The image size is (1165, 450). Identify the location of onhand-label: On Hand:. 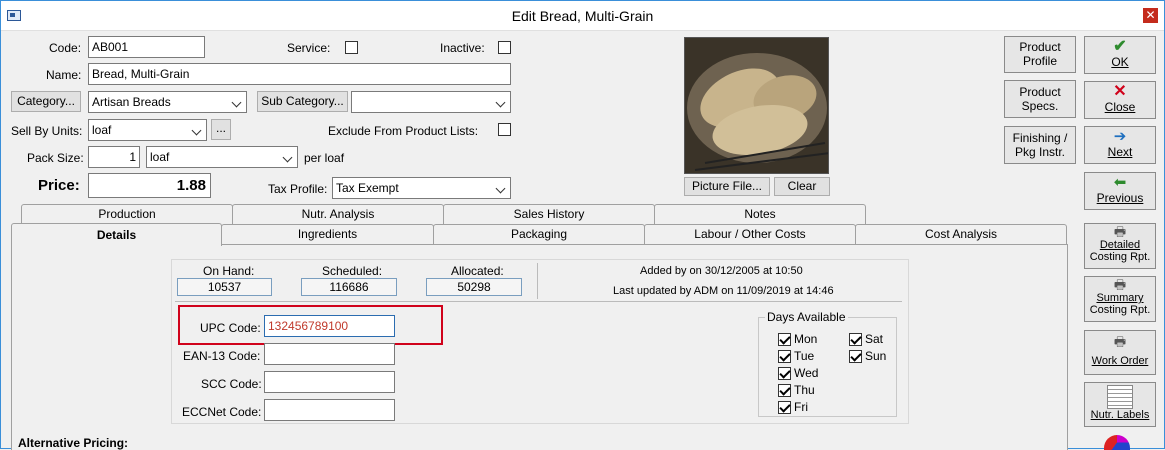
(229, 271).